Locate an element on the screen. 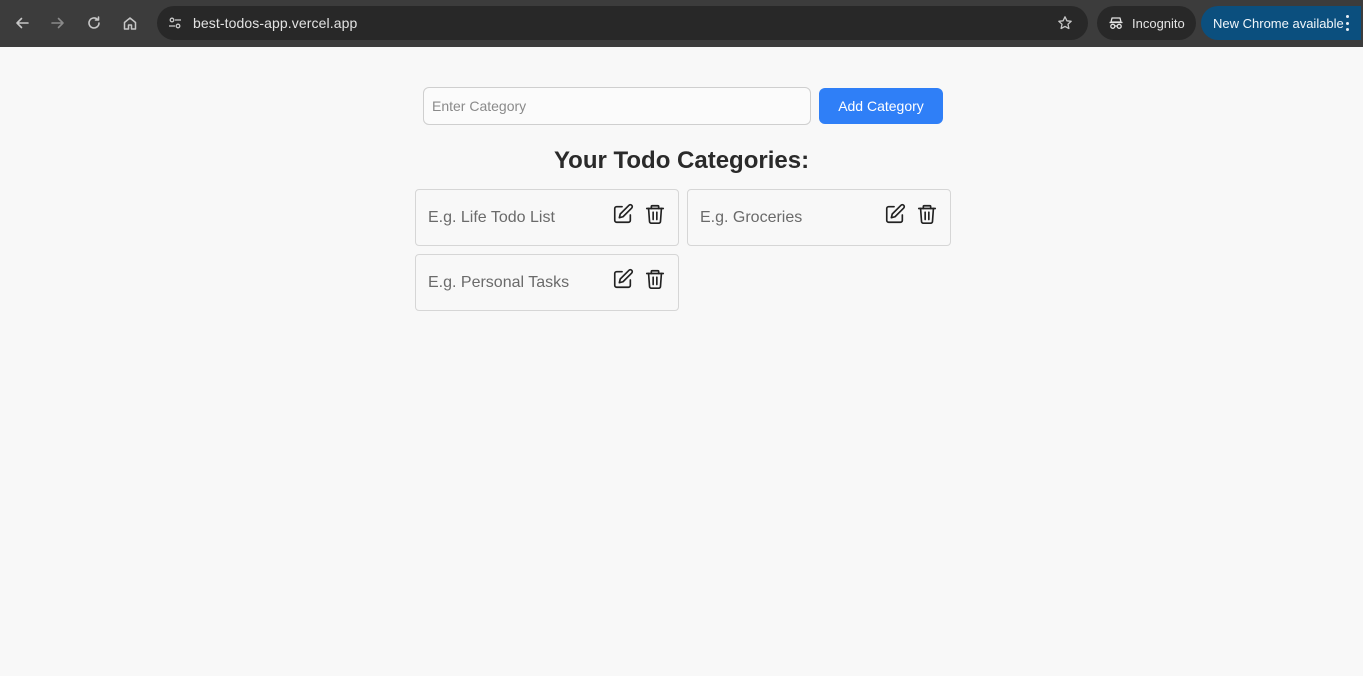 The image size is (1363, 676). address-bar: best-todos-app.vercel.app is located at coordinates (622, 23).